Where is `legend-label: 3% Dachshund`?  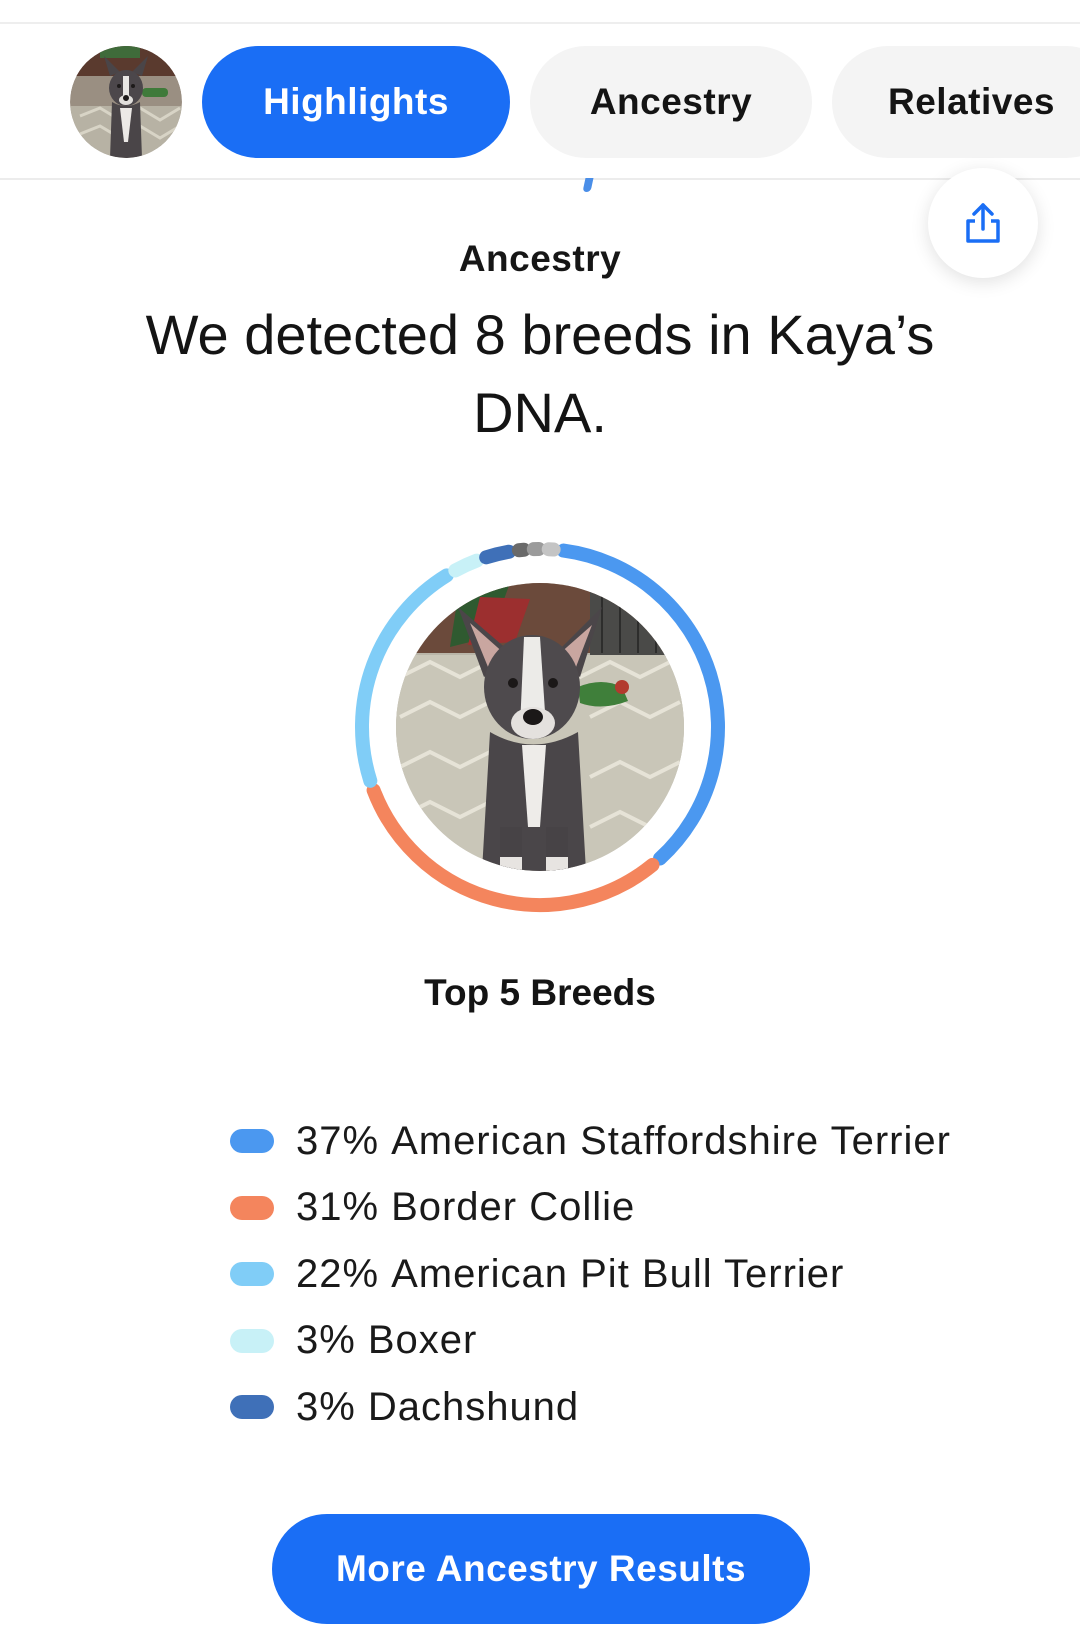
legend-label: 3% Dachshund is located at coordinates (437, 1407).